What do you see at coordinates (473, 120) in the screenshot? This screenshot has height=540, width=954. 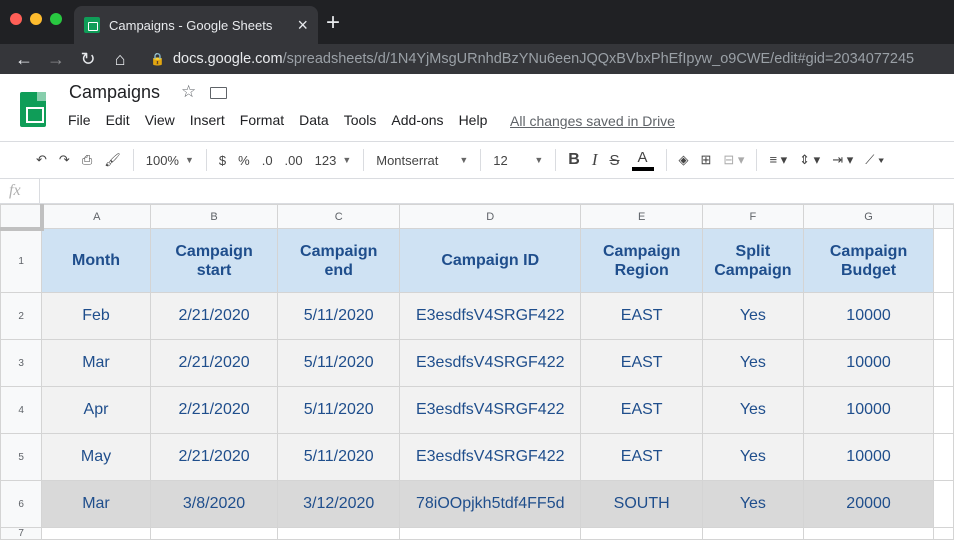 I see `menu-help: Help` at bounding box center [473, 120].